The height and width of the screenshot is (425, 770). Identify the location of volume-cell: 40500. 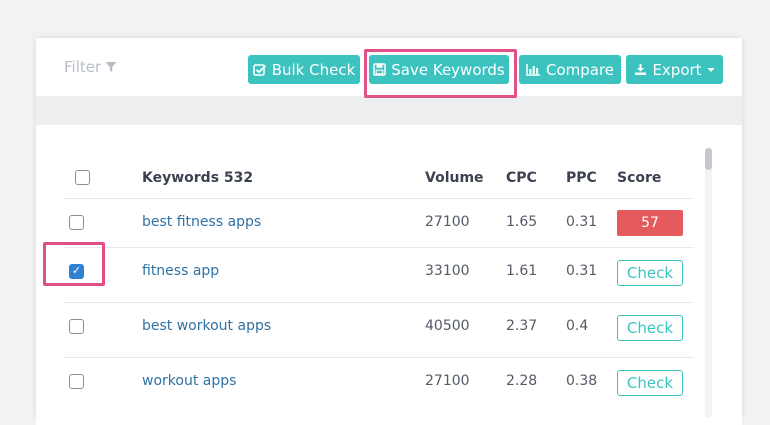
(447, 326).